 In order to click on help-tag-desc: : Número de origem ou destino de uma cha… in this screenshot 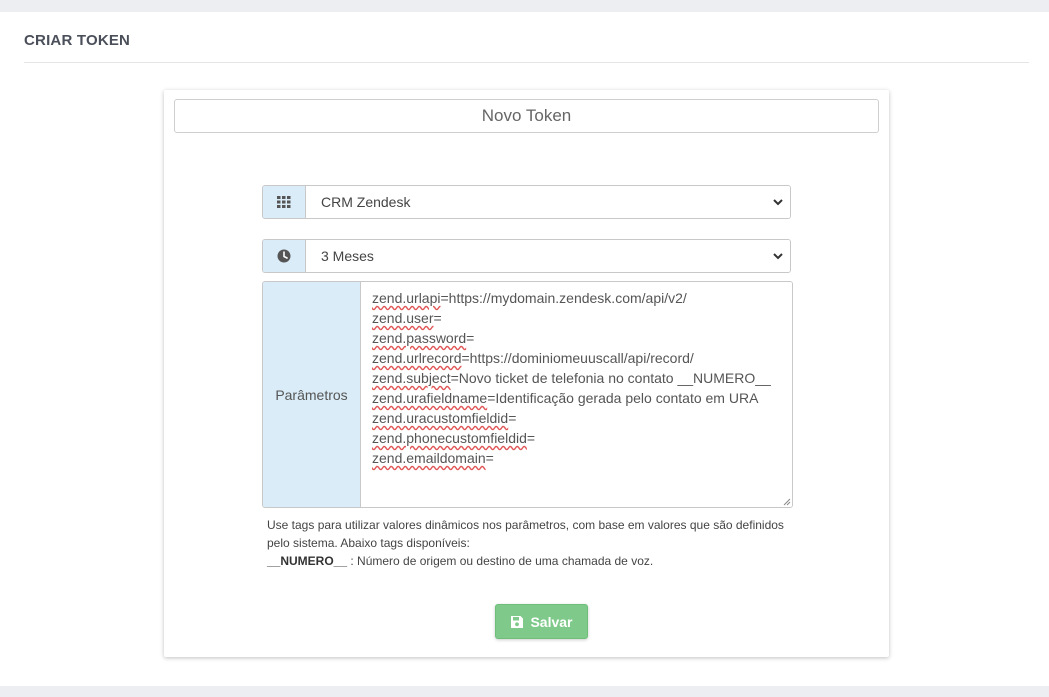, I will do `click(500, 561)`.